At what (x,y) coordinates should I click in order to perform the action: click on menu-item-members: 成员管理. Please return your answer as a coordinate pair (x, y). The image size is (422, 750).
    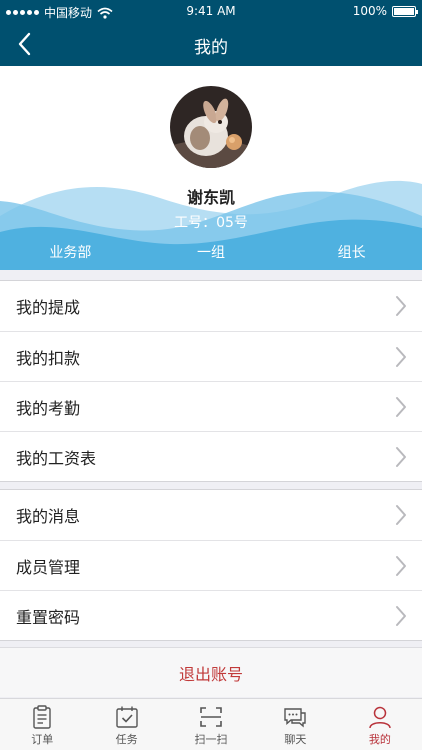
    Looking at the image, I should click on (211, 565).